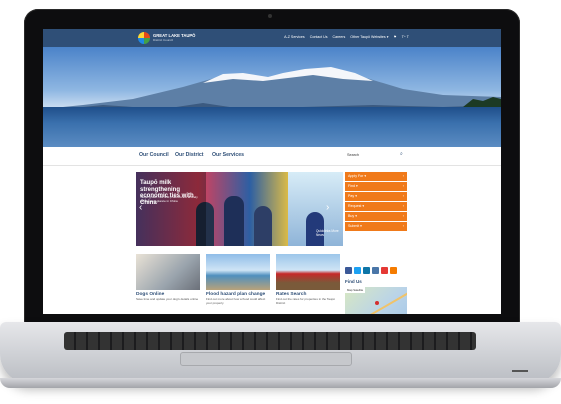 Image resolution: width=561 pixels, height=404 pixels. Describe the element at coordinates (352, 216) in the screenshot. I see `menu-item-label: Buy ▾` at that location.